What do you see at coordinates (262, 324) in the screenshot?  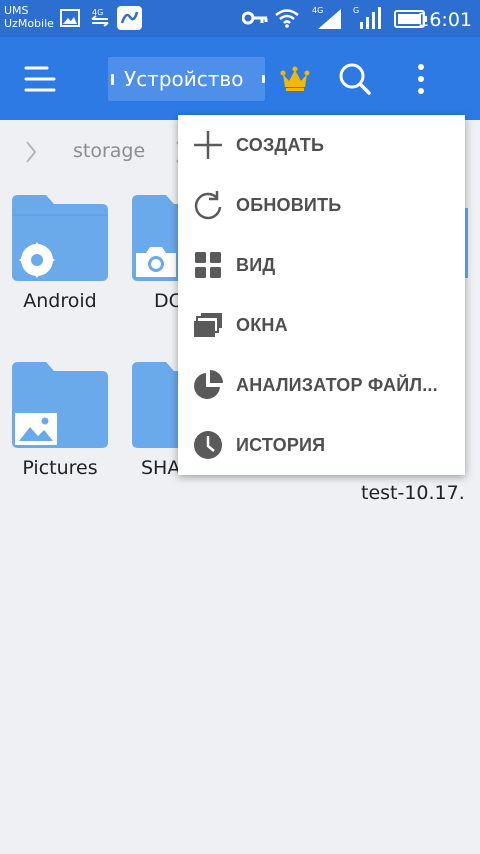 I see `menu-item-label: ОКНА` at bounding box center [262, 324].